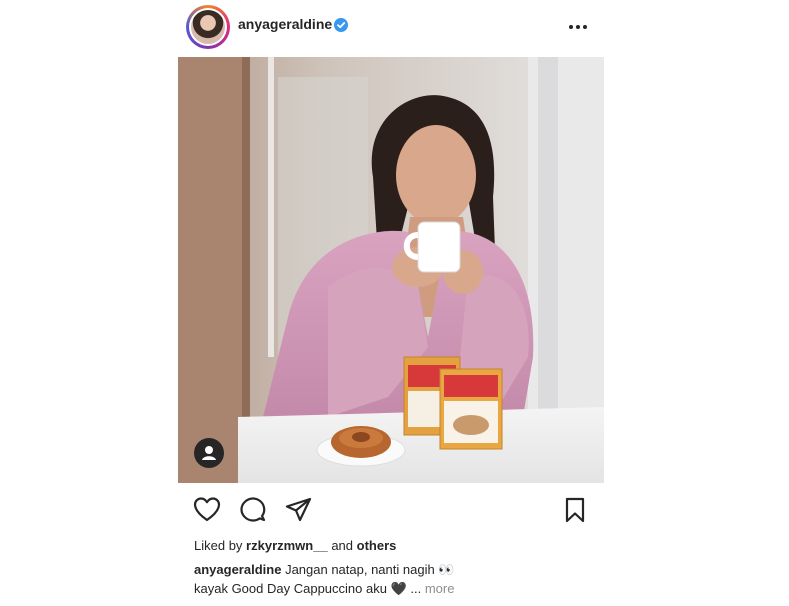 This screenshot has width=789, height=606. Describe the element at coordinates (370, 569) in the screenshot. I see `caption-text-line1: Jangan natap, nanti nagih 👀` at that location.